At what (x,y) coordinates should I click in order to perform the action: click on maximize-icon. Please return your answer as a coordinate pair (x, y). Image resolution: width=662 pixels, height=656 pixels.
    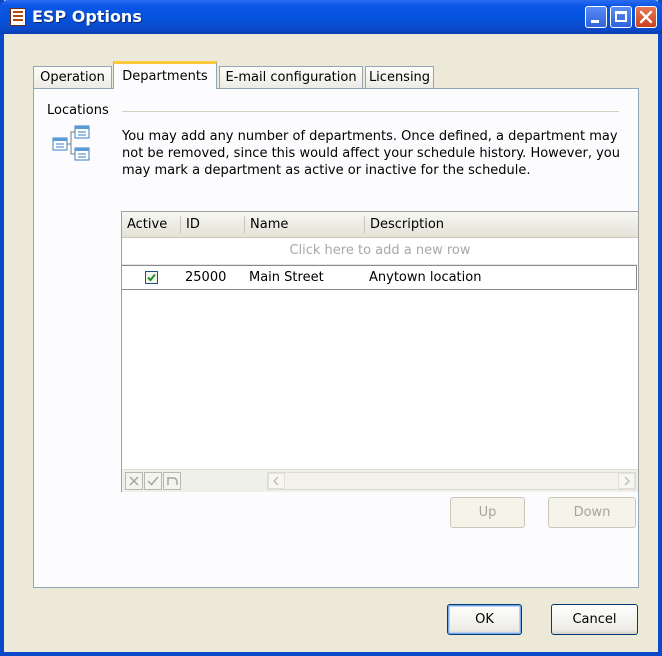
    Looking at the image, I should click on (621, 16).